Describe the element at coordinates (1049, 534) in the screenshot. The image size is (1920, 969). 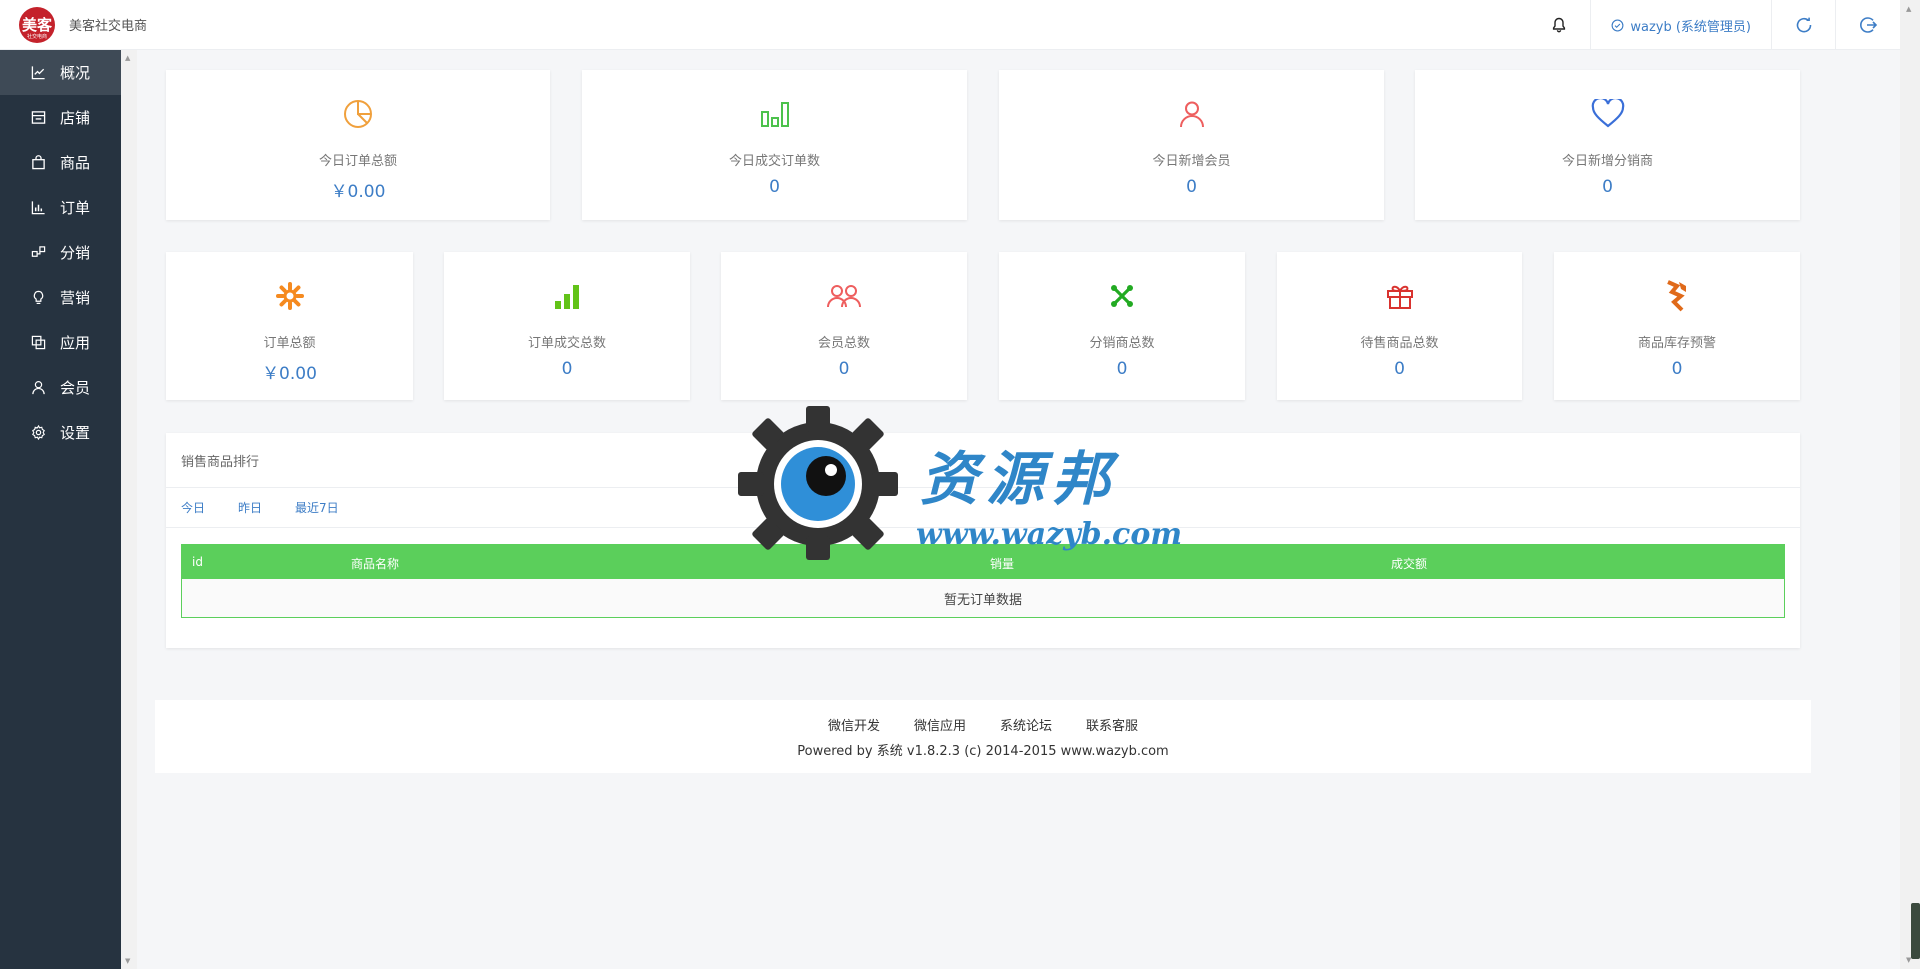
I see `watermark-url: www.wazyb.com` at that location.